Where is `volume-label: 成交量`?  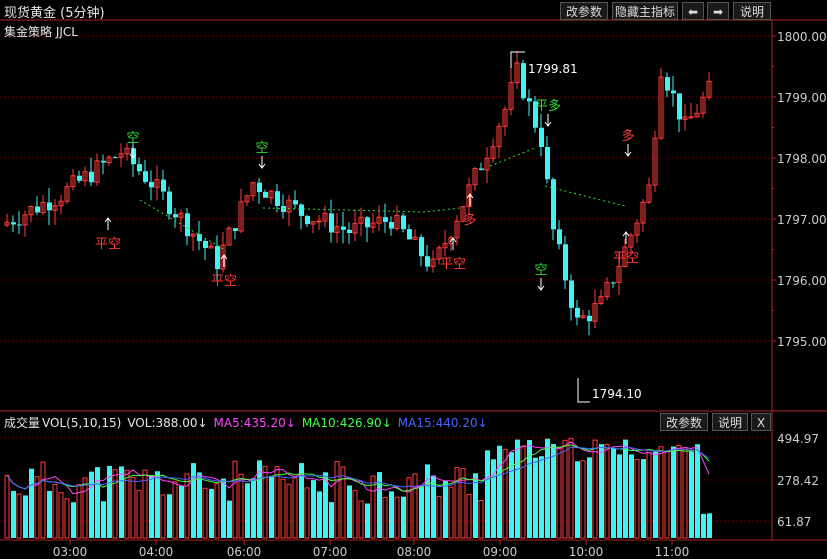 volume-label: 成交量 is located at coordinates (22, 423).